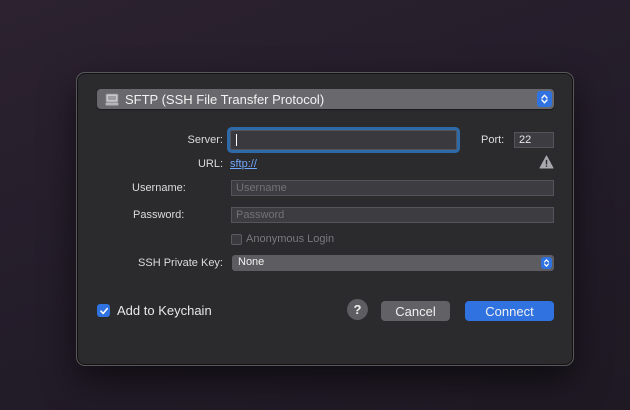 The image size is (630, 410). I want to click on anonymous-login-label: Anonymous Login, so click(290, 239).